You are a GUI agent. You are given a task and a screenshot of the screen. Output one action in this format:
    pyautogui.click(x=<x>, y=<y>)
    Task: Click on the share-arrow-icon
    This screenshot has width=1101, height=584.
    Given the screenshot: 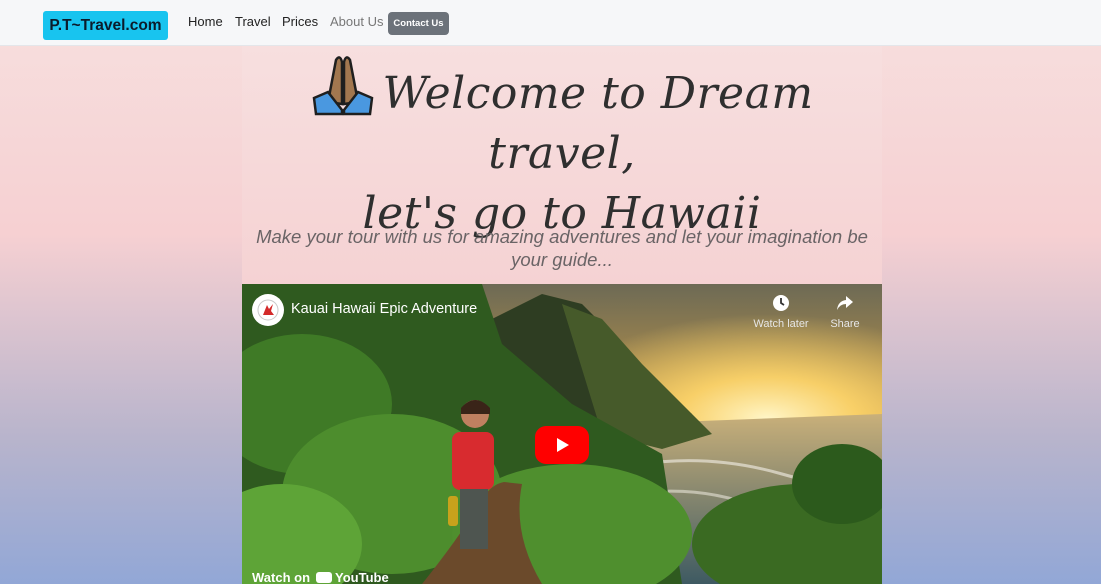 What is the action you would take?
    pyautogui.click(x=845, y=303)
    